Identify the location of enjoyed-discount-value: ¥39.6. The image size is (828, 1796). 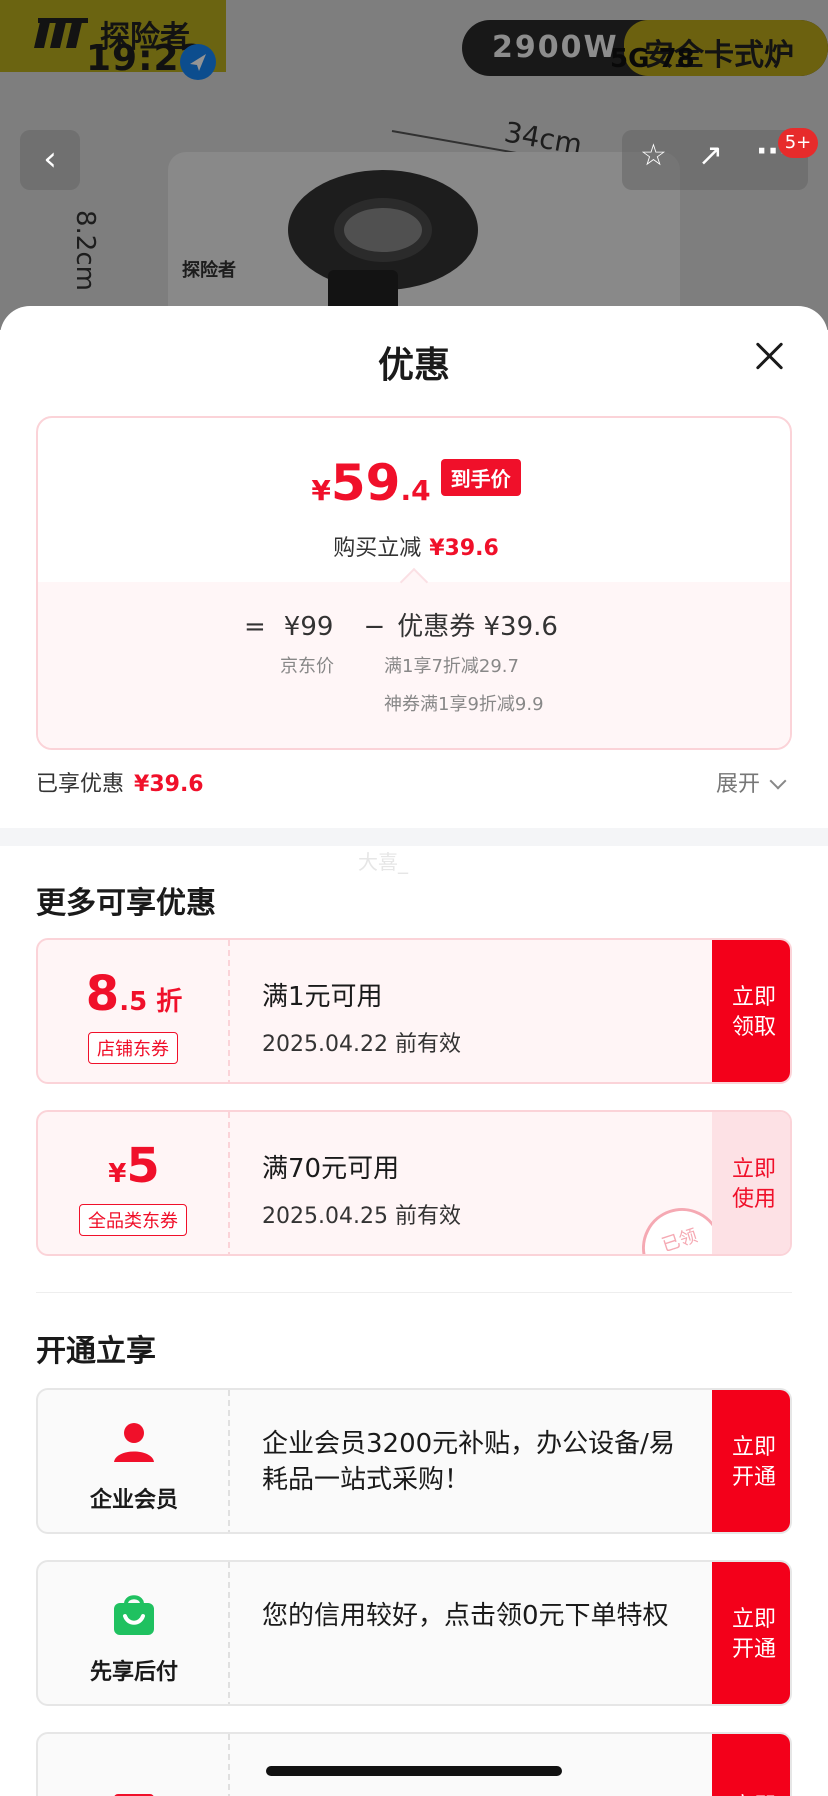
(169, 784).